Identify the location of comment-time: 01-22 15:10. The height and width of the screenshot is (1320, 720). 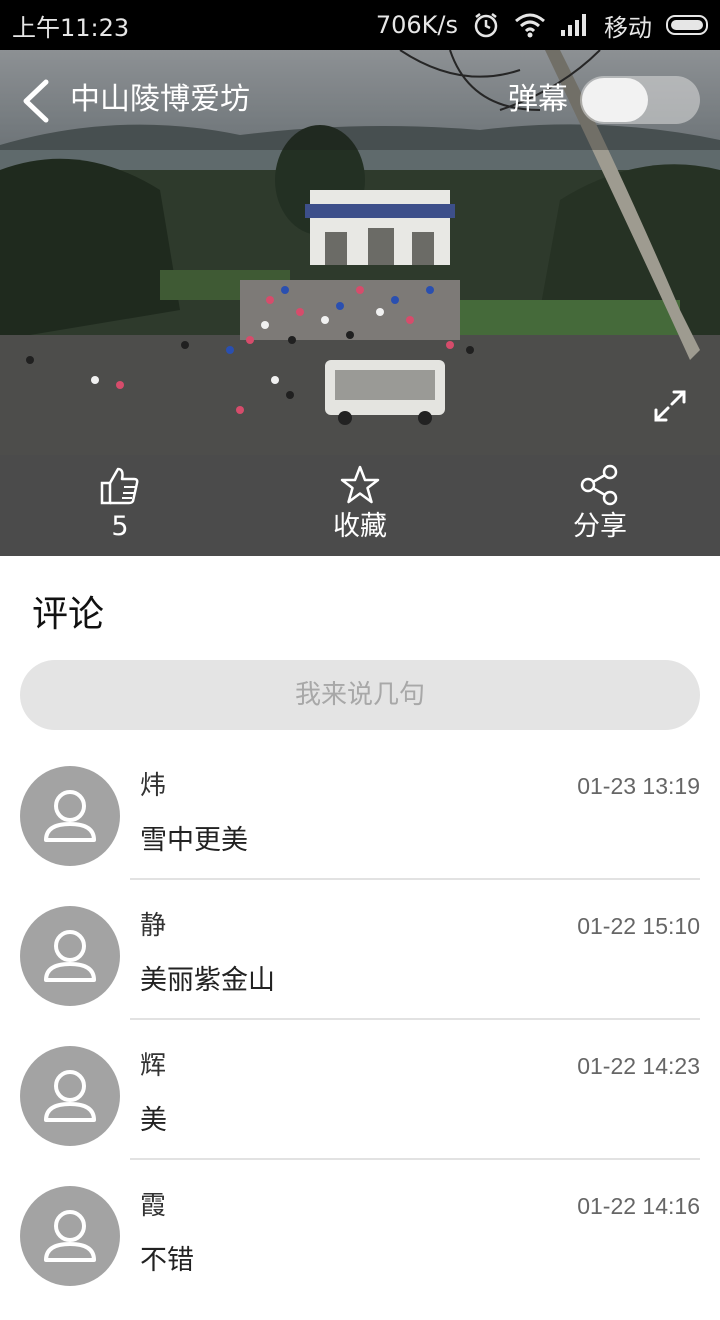
(638, 926).